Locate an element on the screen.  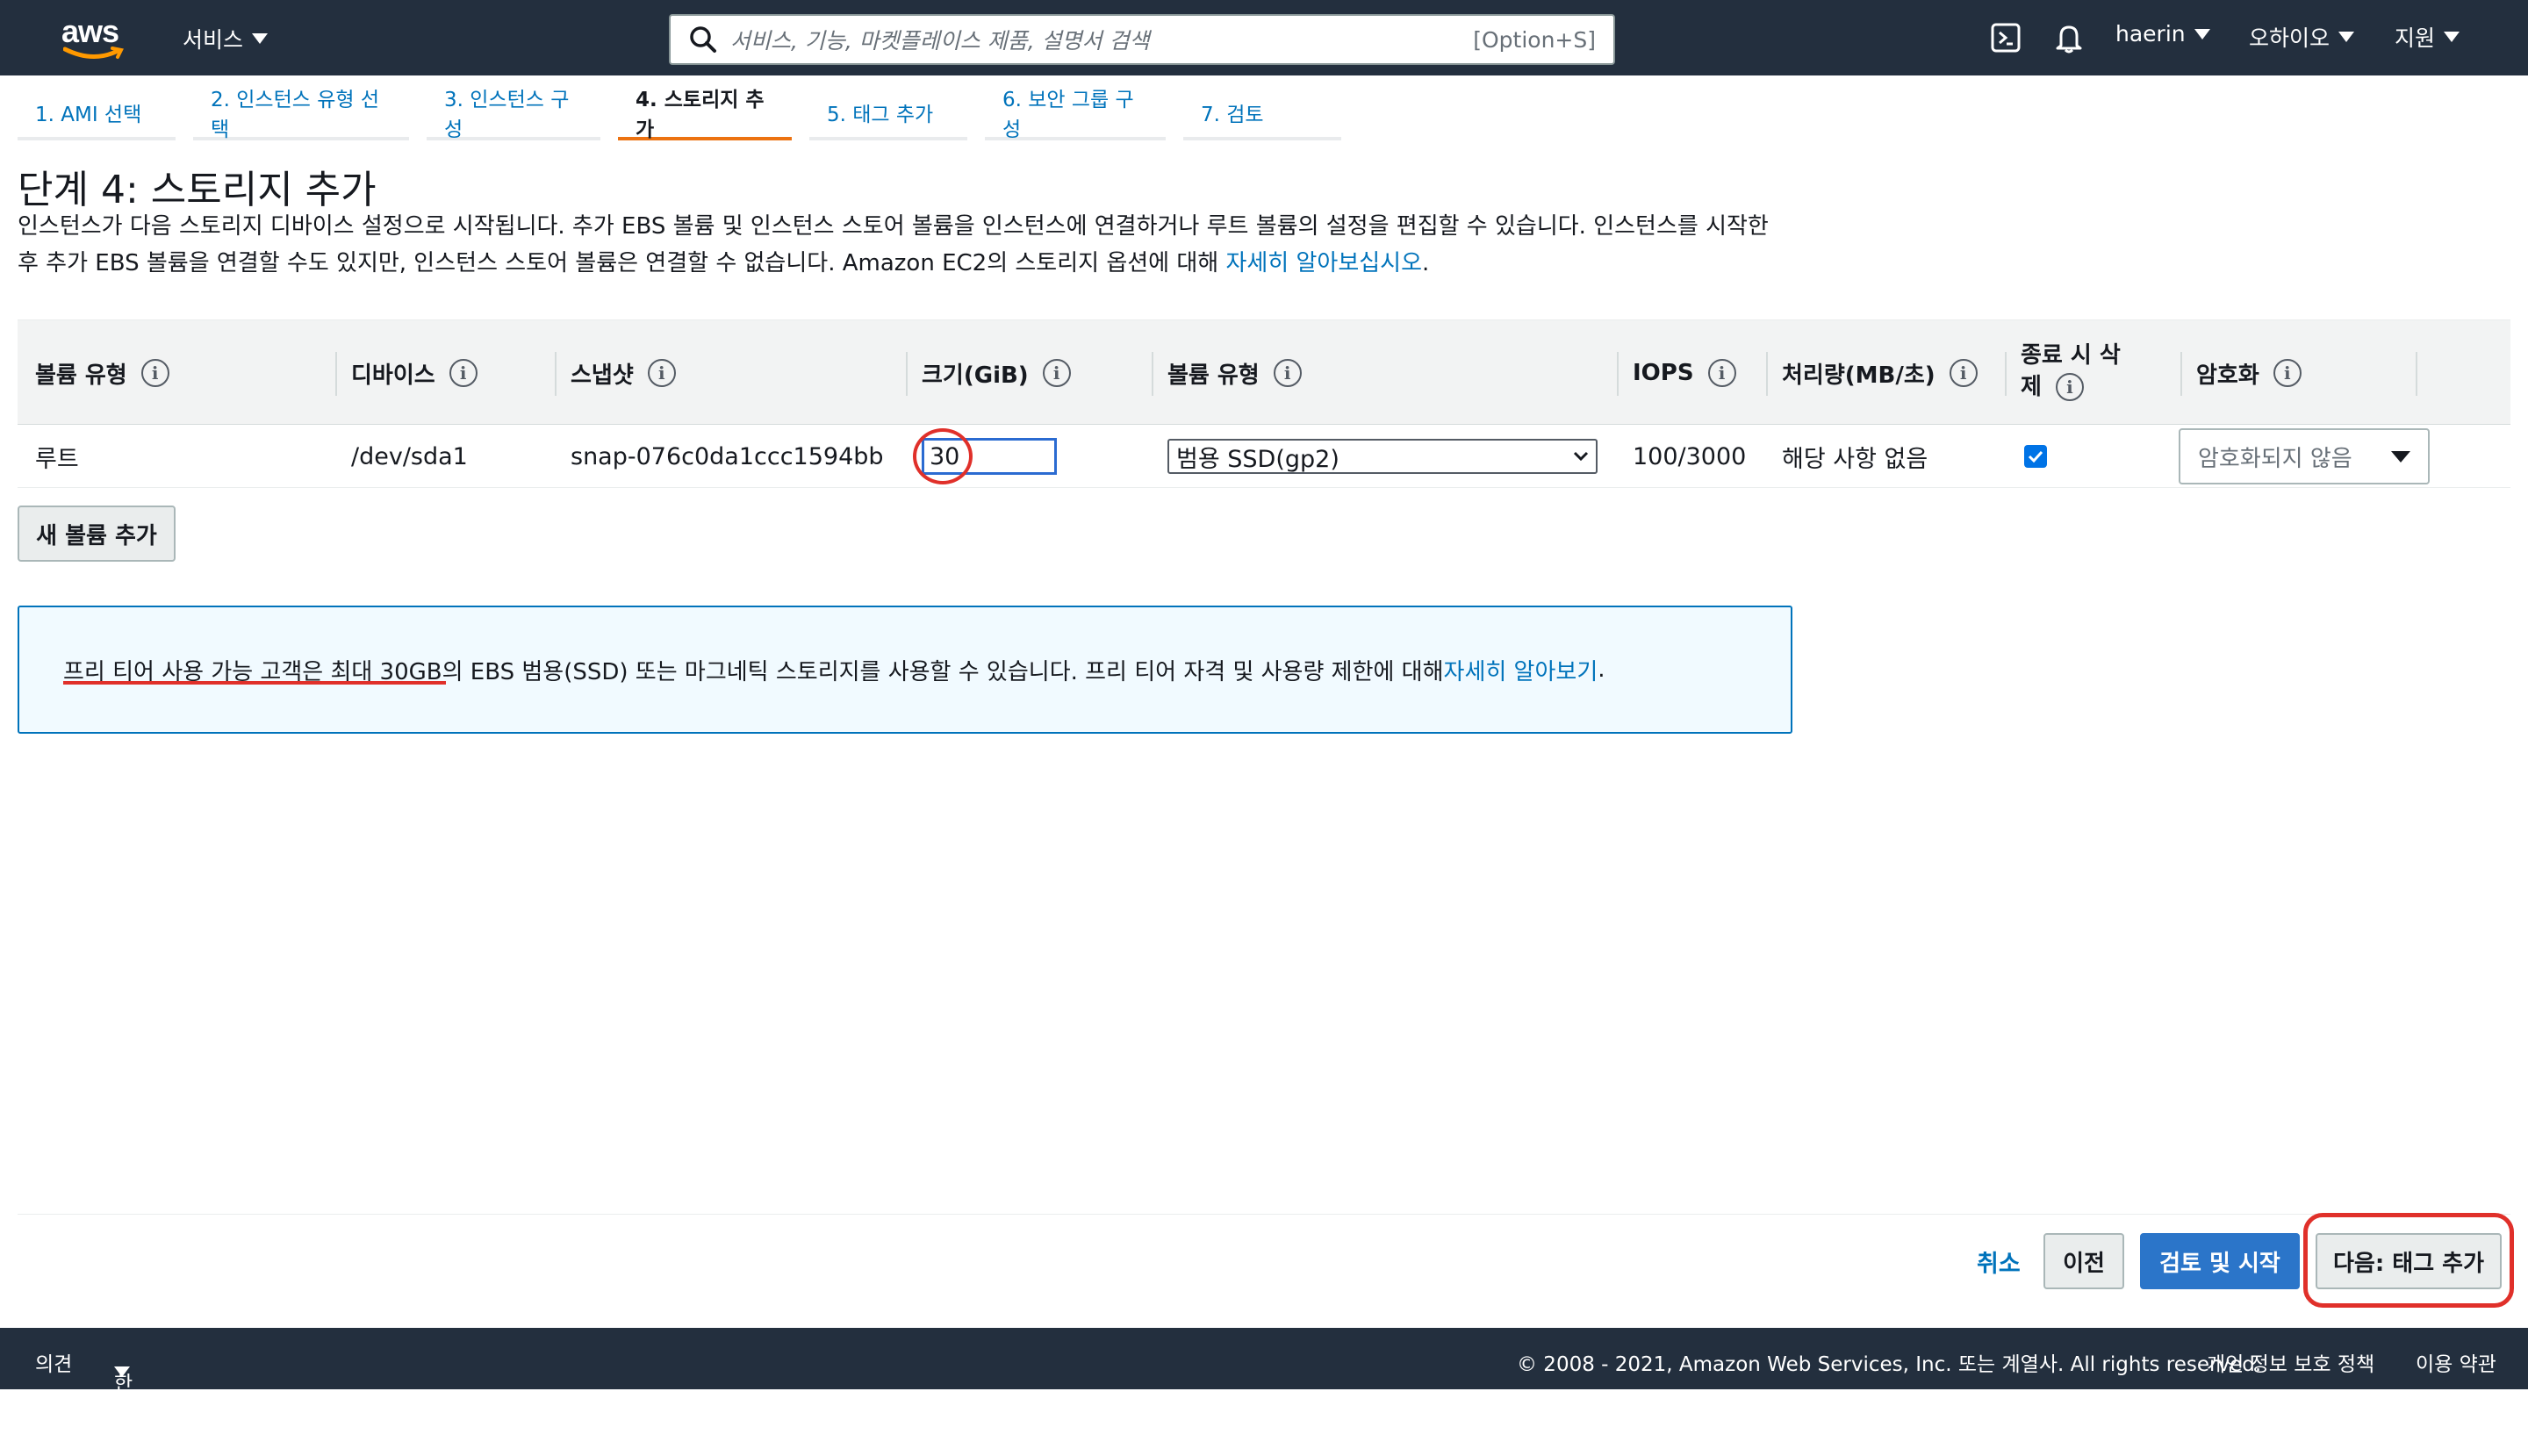
cell-iops: 100/3000 is located at coordinates (1690, 456).